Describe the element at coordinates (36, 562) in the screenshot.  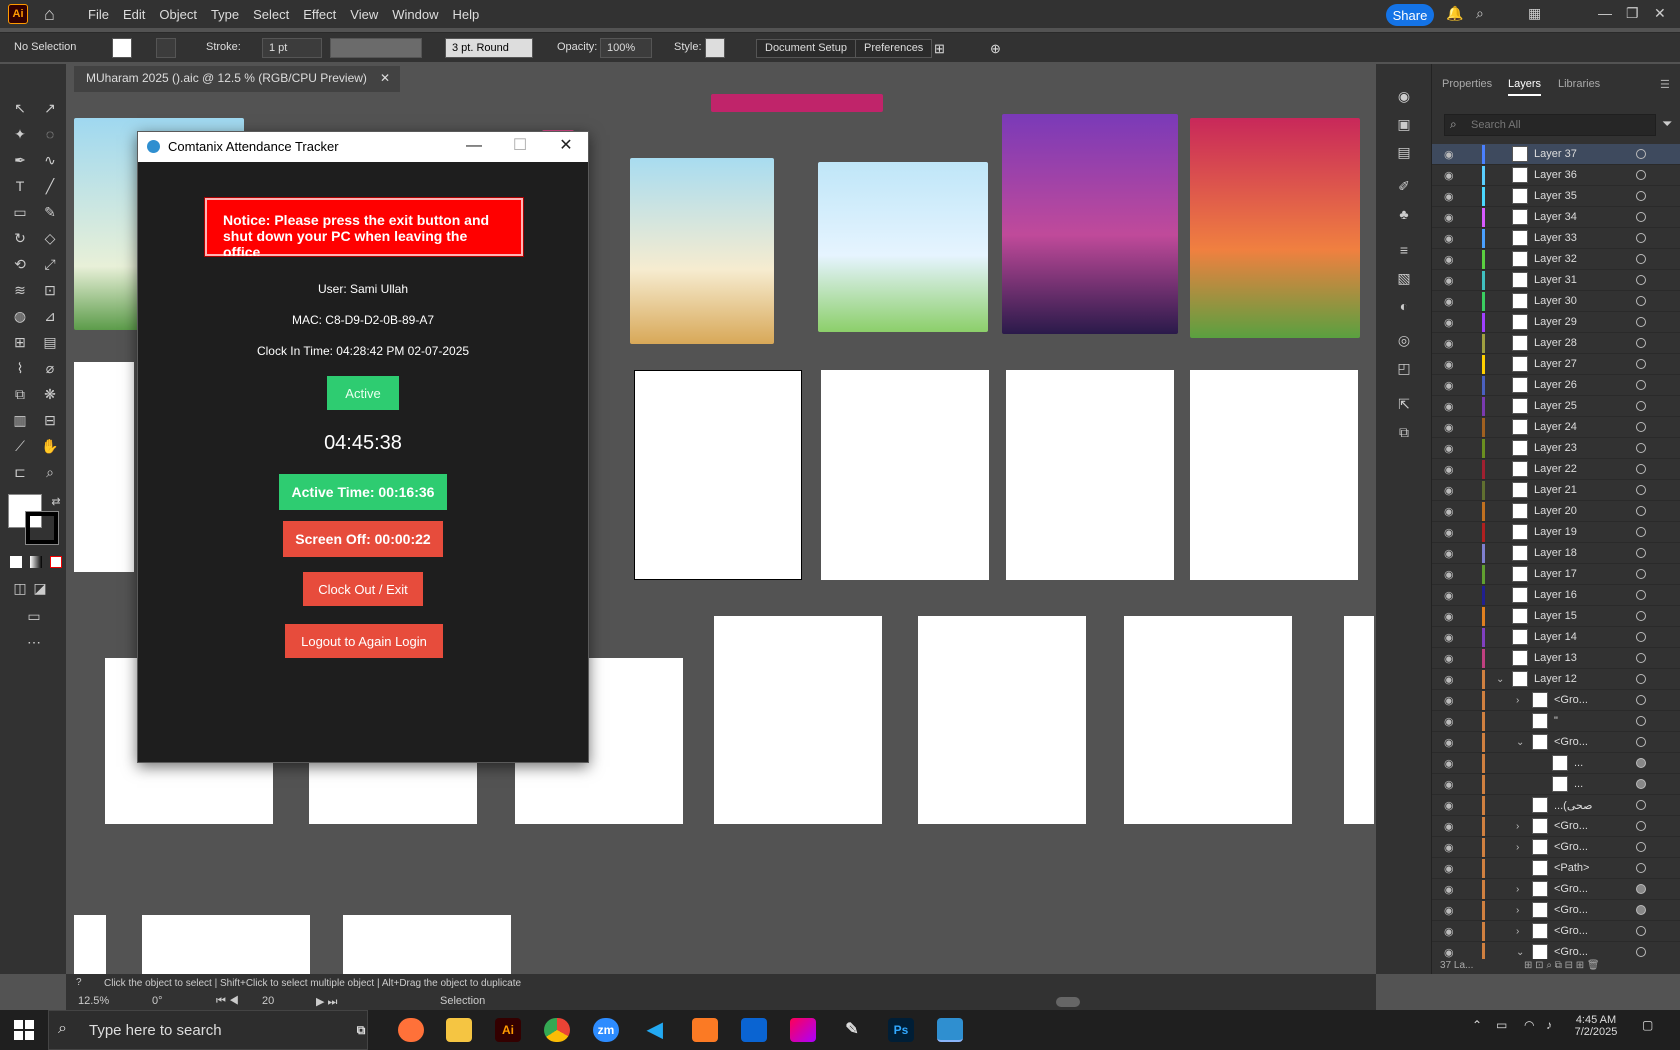
I see `gradient-mode-icon` at that location.